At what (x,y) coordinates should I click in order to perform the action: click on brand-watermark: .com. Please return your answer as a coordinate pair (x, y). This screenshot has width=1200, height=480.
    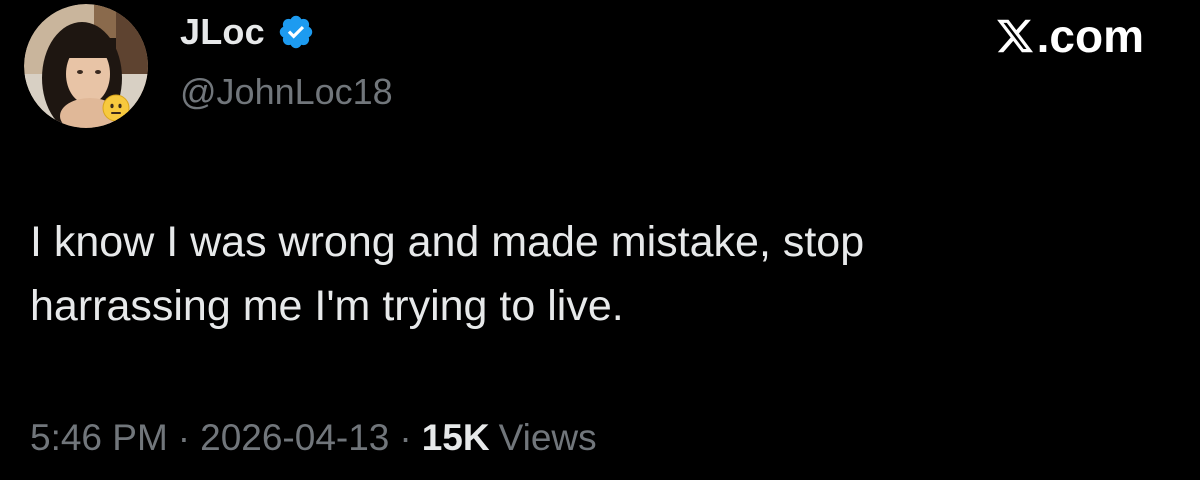
    Looking at the image, I should click on (1069, 36).